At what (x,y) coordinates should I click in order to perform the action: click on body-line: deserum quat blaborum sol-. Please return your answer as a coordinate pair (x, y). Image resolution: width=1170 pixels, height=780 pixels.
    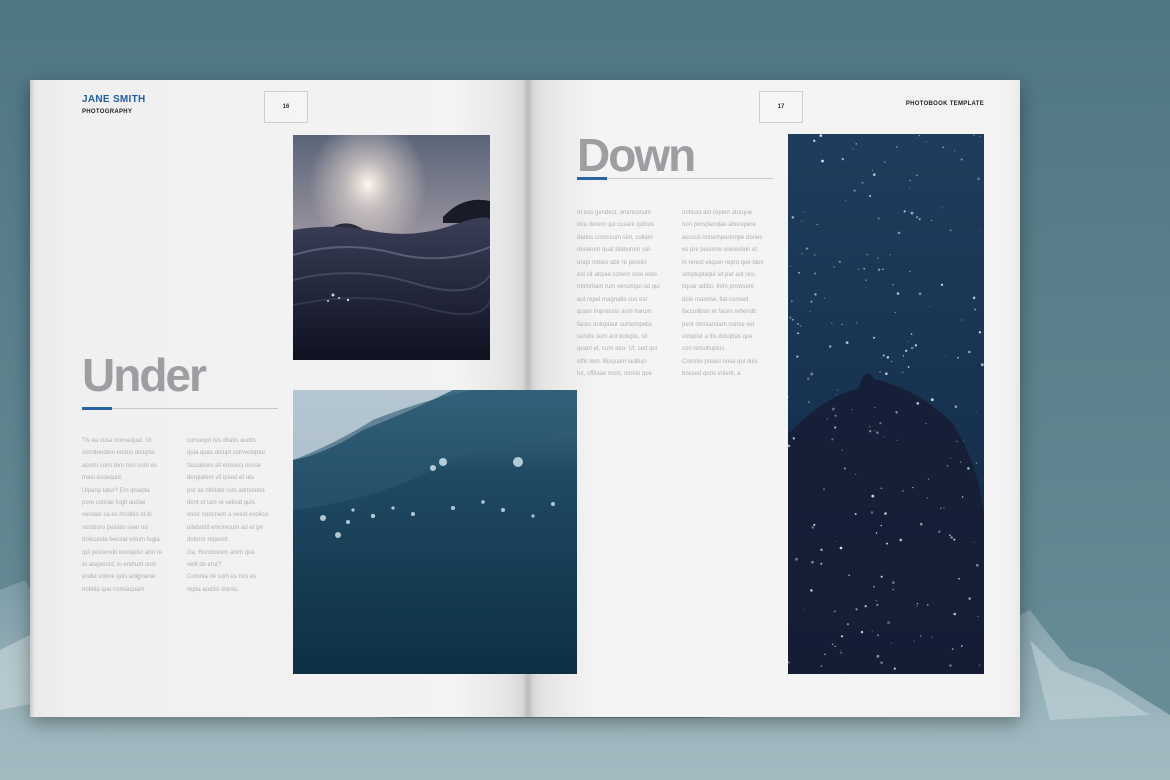
    Looking at the image, I should click on (614, 250).